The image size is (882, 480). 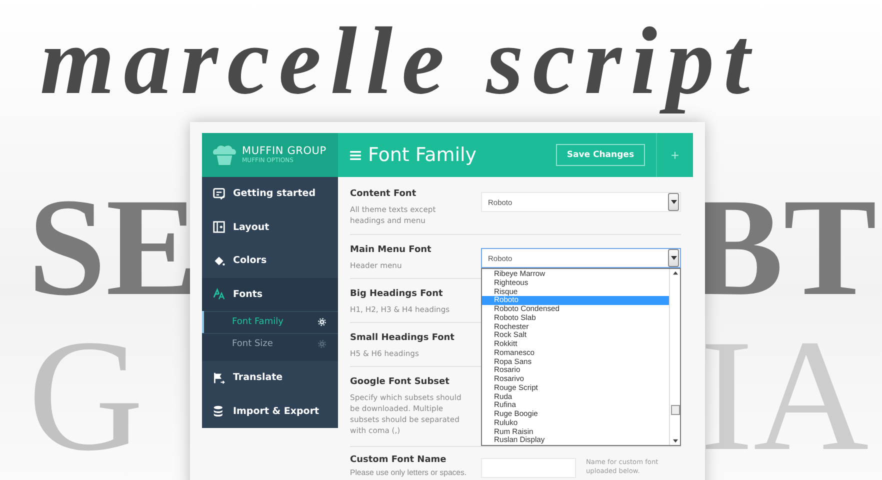 What do you see at coordinates (219, 260) in the screenshot?
I see `paint-bucket-icon` at bounding box center [219, 260].